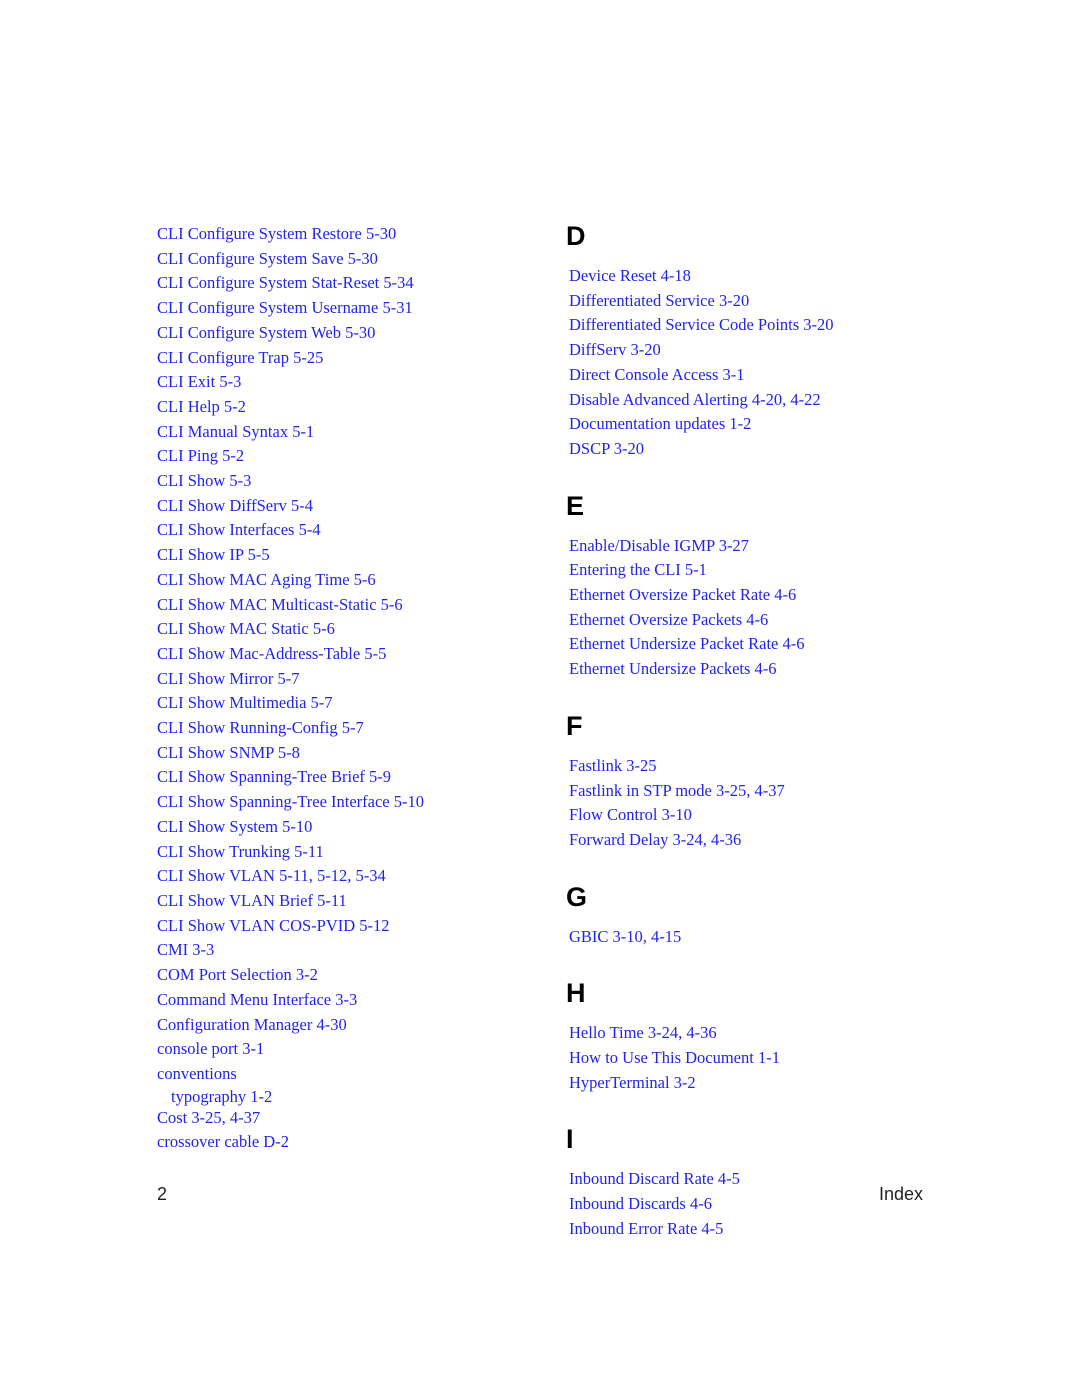 This screenshot has height=1397, width=1080. Describe the element at coordinates (347, 259) in the screenshot. I see `index-entry: CLI Configure System Save 5-30` at that location.